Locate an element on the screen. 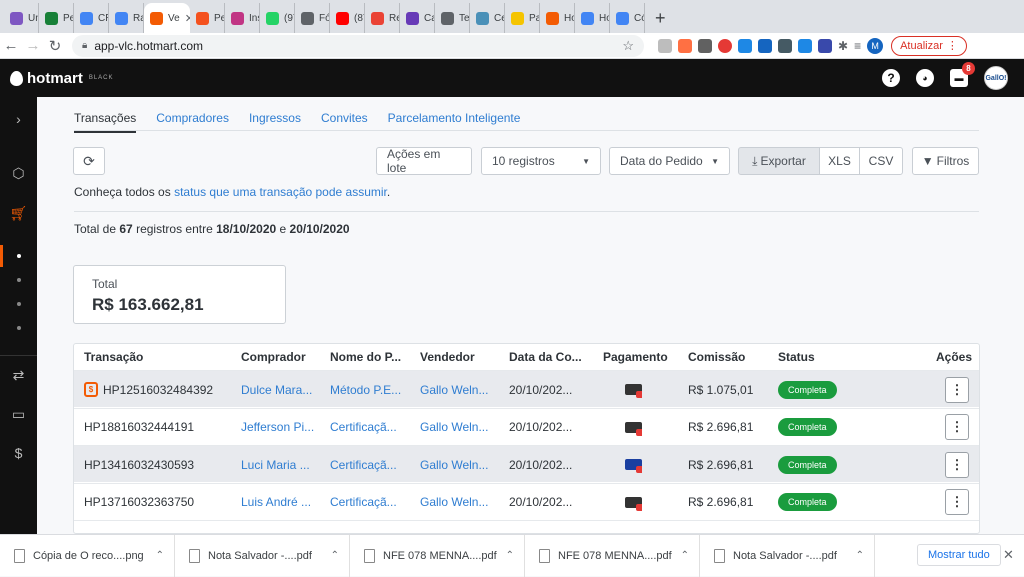  browser-tab: CRIAT is located at coordinates (91, 18).